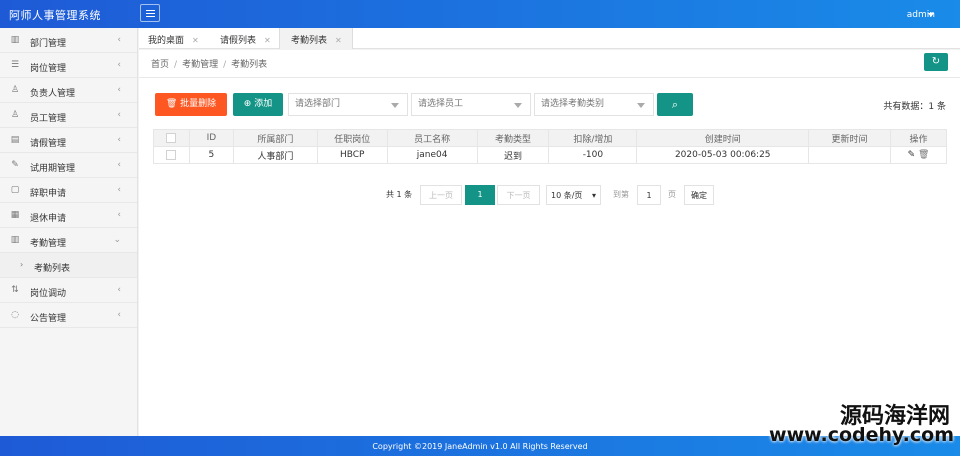  What do you see at coordinates (15, 115) in the screenshot?
I see `user-icon: ♙` at bounding box center [15, 115].